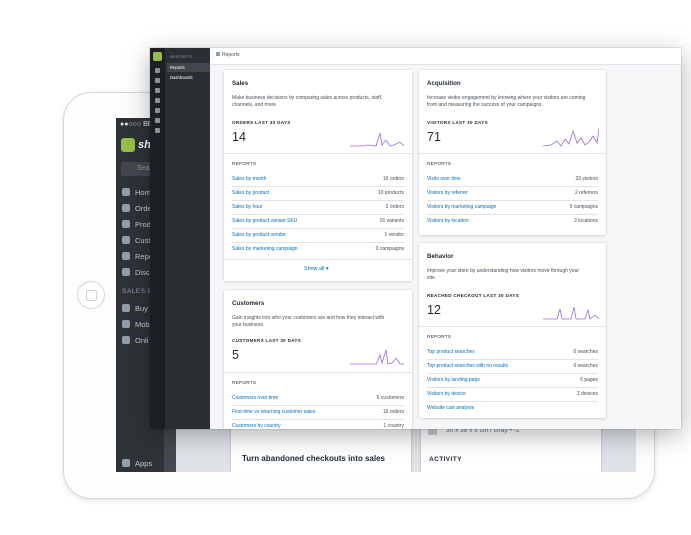  Describe the element at coordinates (512, 381) in the screenshot. I see `report-row: Visitors by landing page 6 pages` at that location.